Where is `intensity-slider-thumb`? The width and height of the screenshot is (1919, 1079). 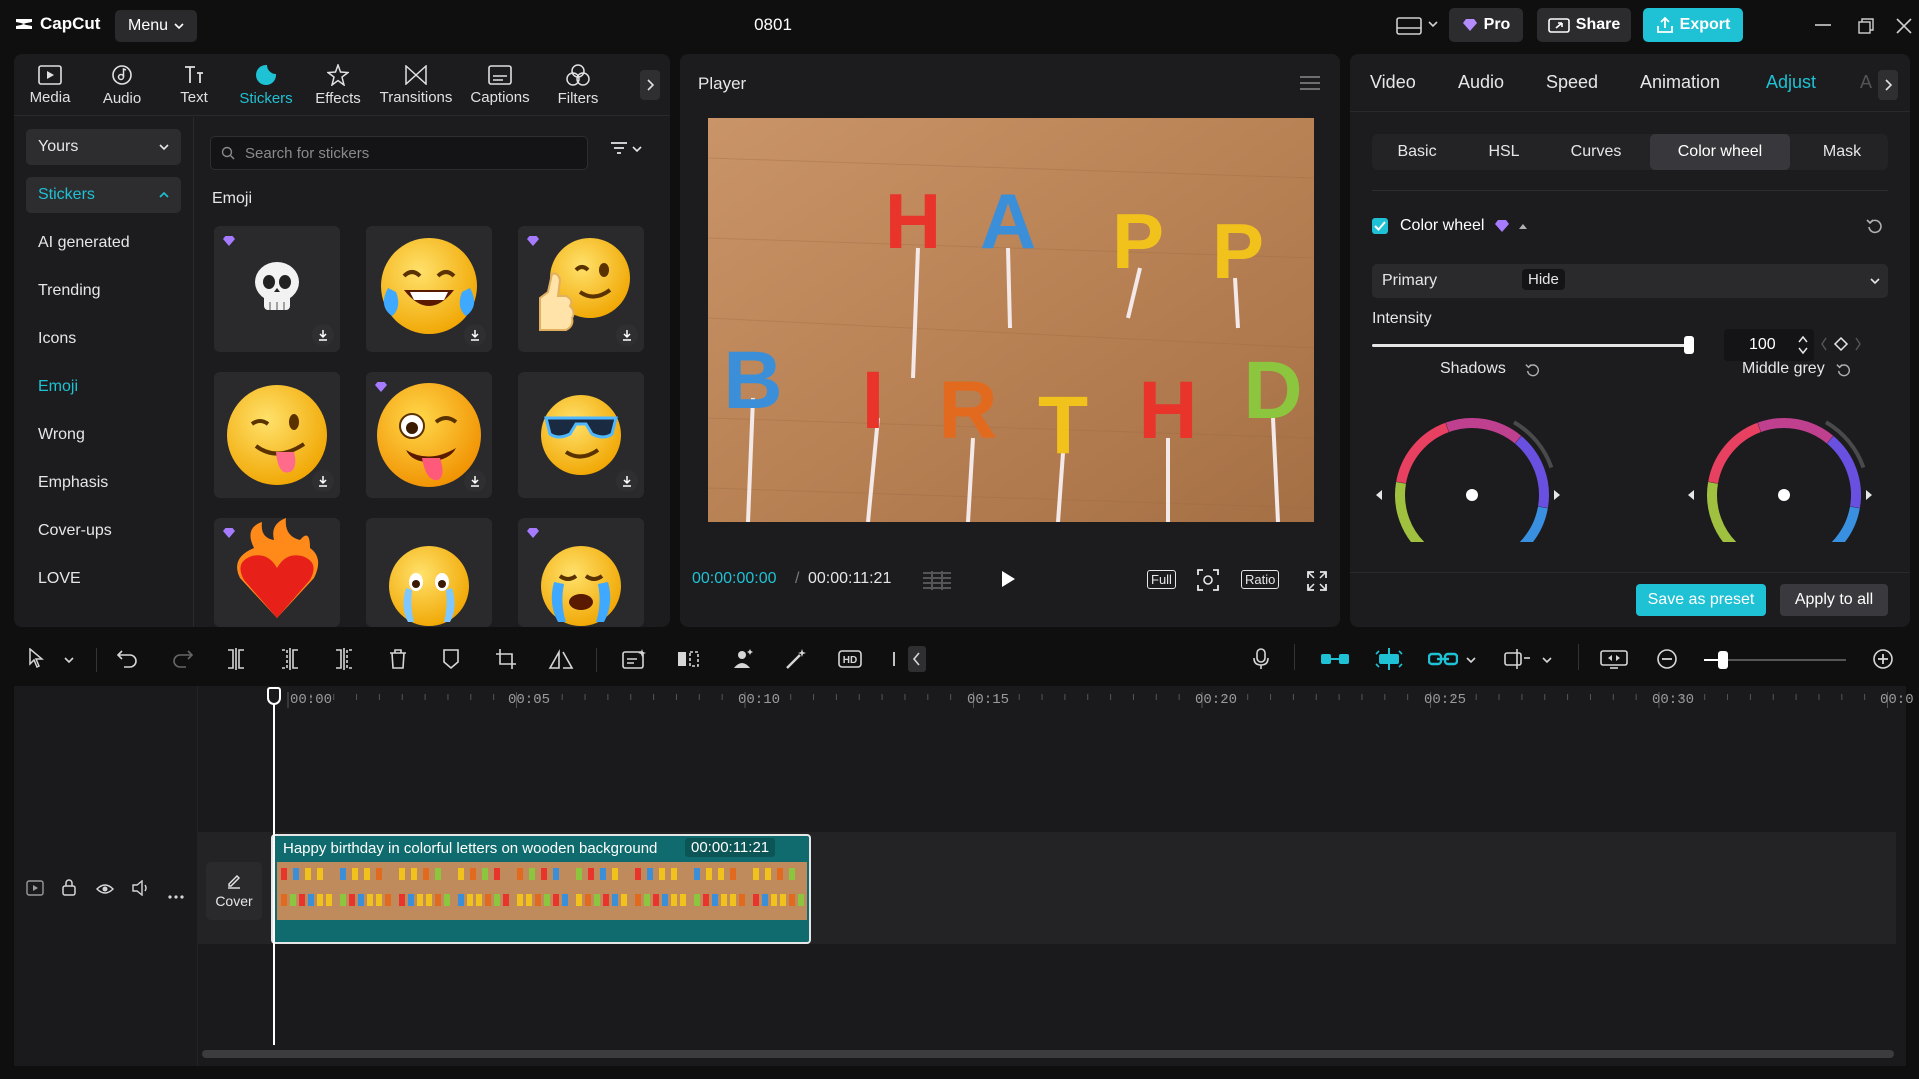 intensity-slider-thumb is located at coordinates (1689, 345).